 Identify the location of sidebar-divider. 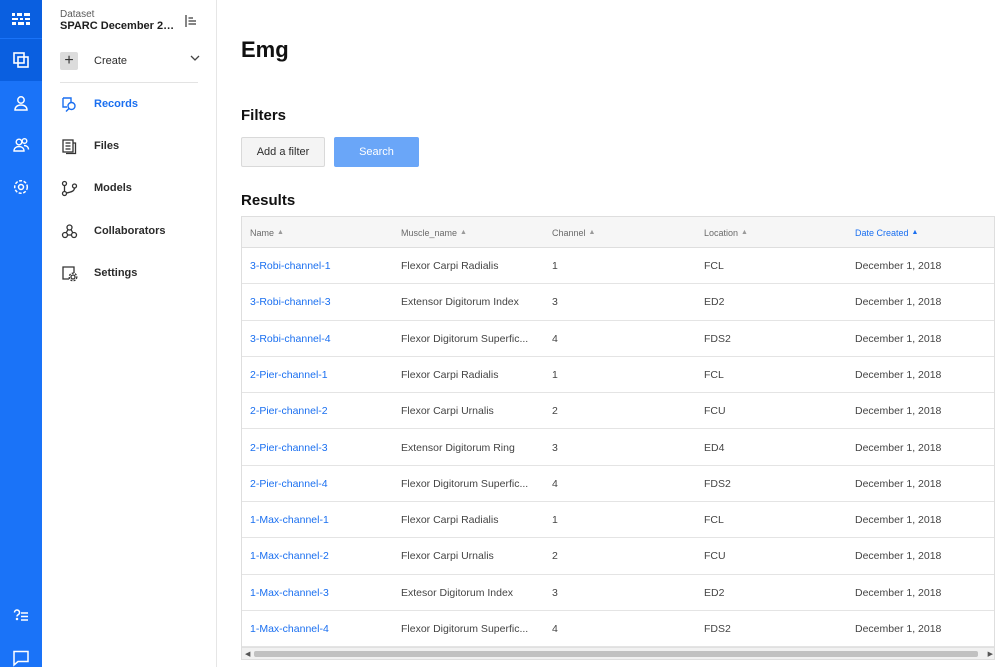
(129, 82).